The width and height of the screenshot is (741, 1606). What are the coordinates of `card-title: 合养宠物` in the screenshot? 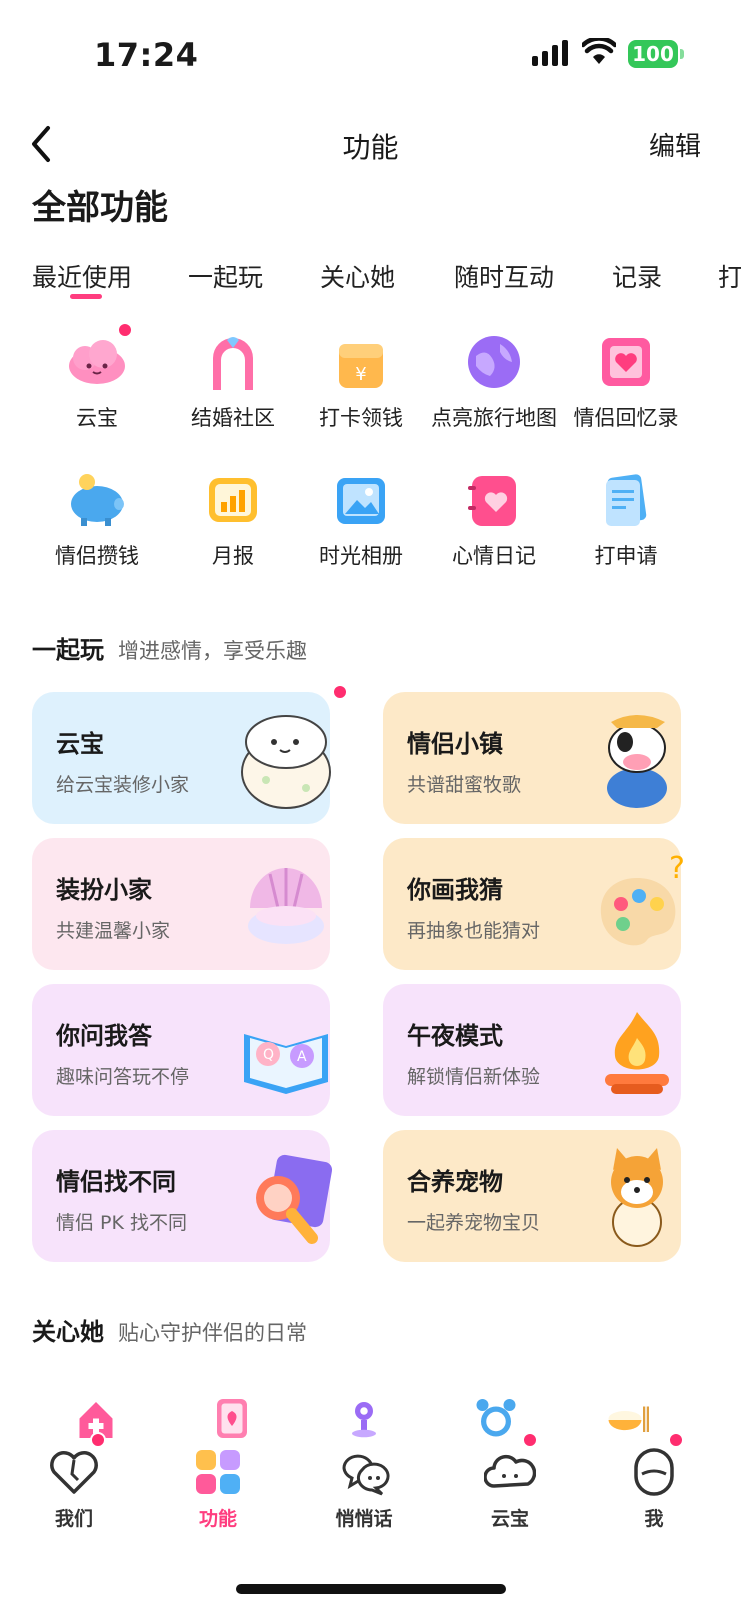 It's located at (455, 1182).